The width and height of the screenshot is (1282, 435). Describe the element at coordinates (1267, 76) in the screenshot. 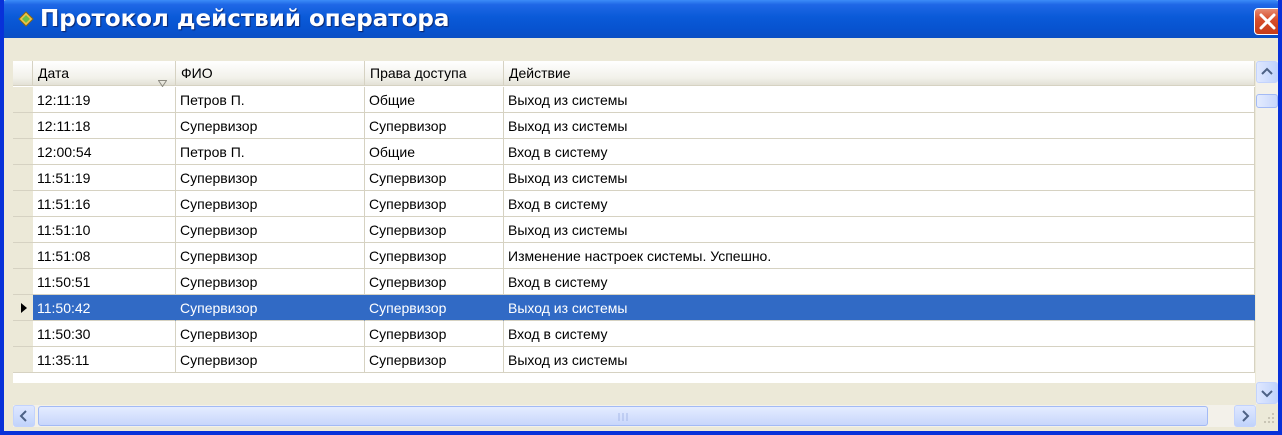

I see `chevron-up-icon` at that location.